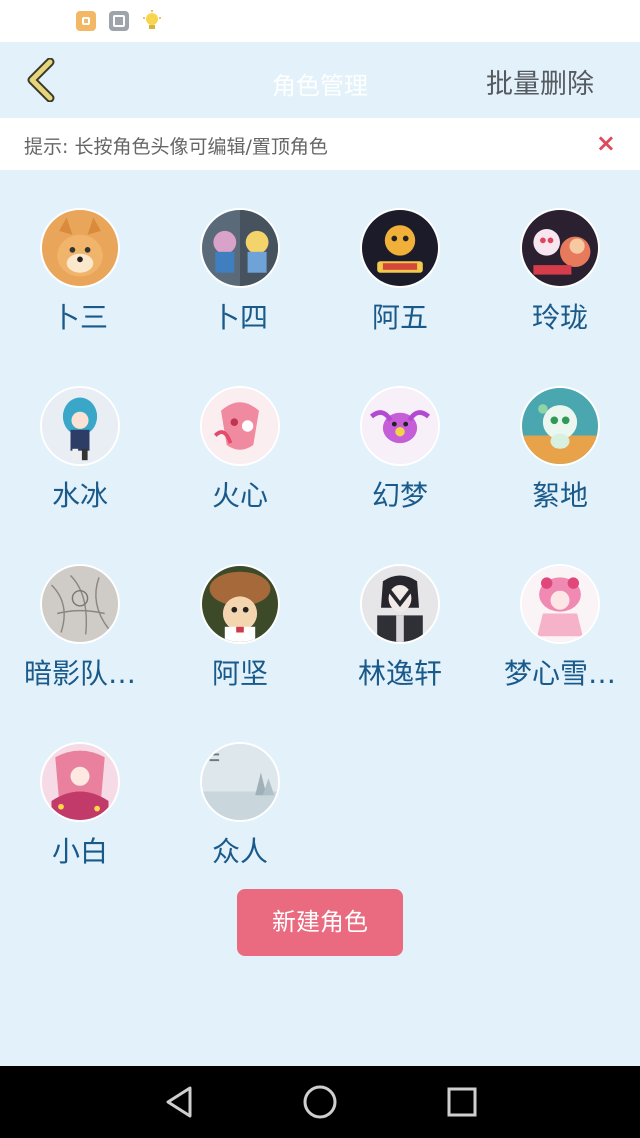 This screenshot has width=640, height=1138. I want to click on character-item: 火心, so click(240, 450).